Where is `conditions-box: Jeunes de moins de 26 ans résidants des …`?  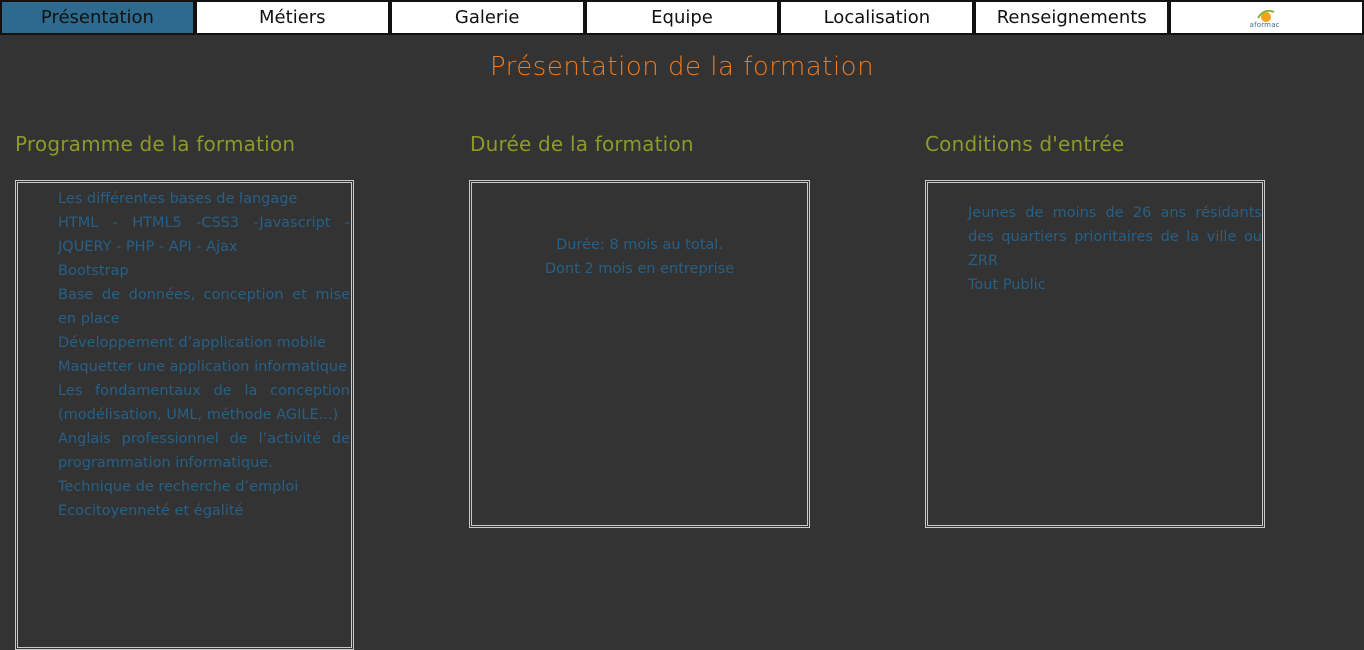
conditions-box: Jeunes de moins de 26 ans résidants des … is located at coordinates (1095, 354).